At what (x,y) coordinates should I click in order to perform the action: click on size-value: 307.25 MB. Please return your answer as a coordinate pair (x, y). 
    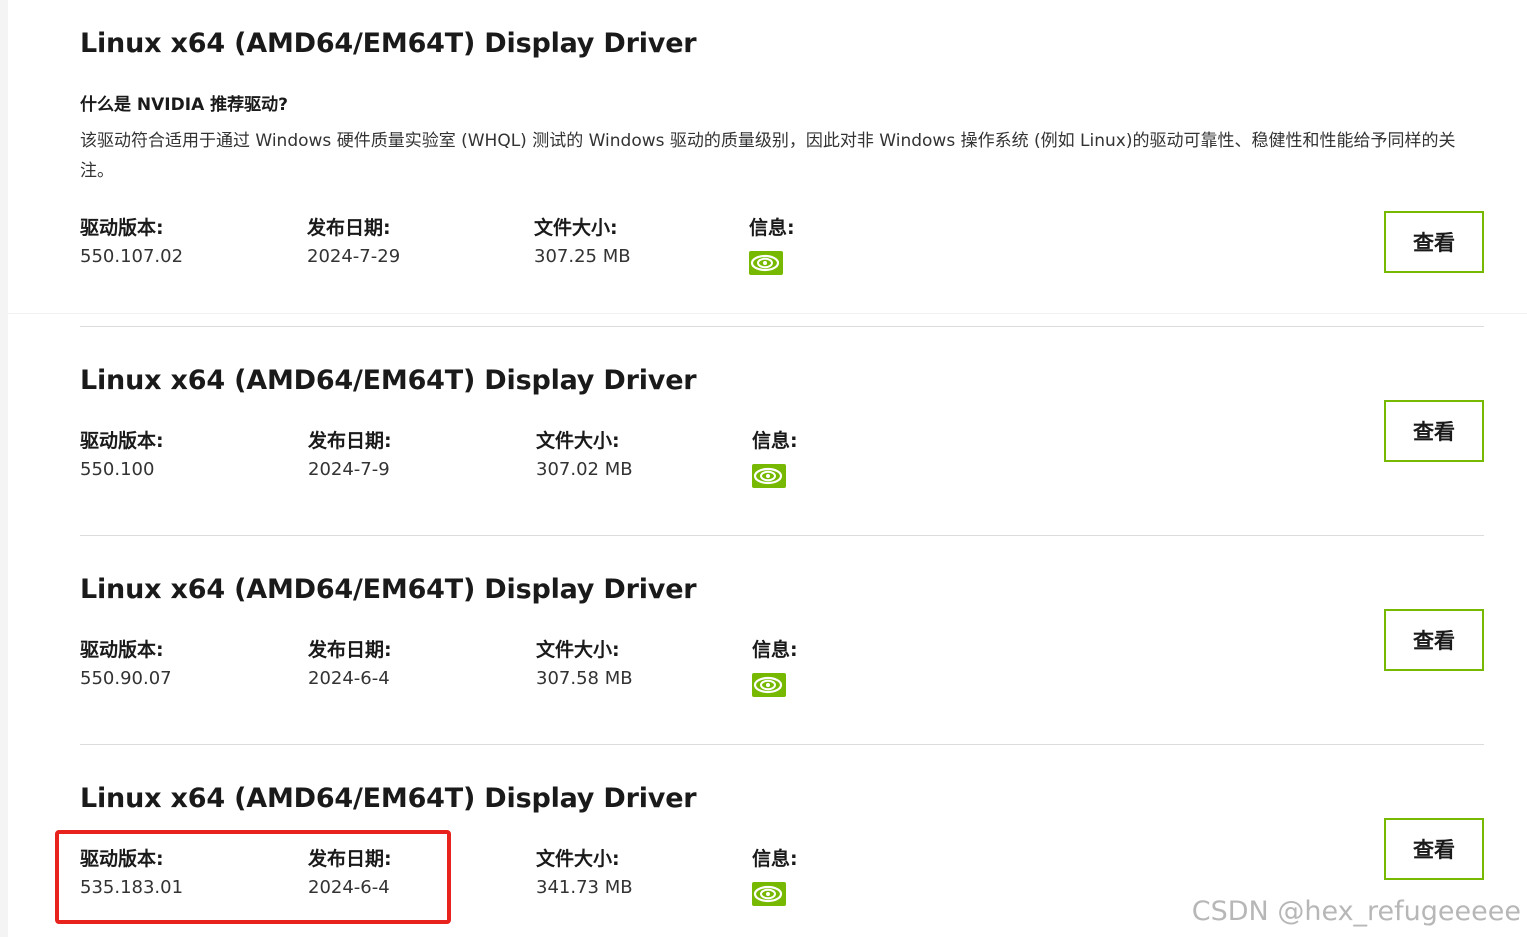
    Looking at the image, I should click on (582, 256).